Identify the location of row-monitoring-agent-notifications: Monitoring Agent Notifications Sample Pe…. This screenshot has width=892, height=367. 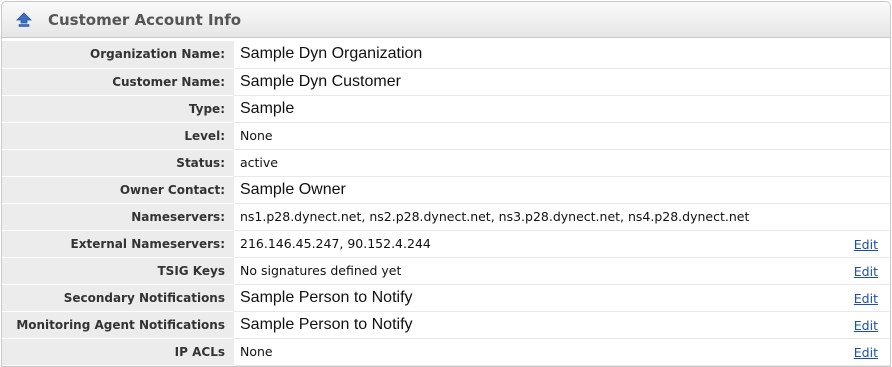
(446, 325).